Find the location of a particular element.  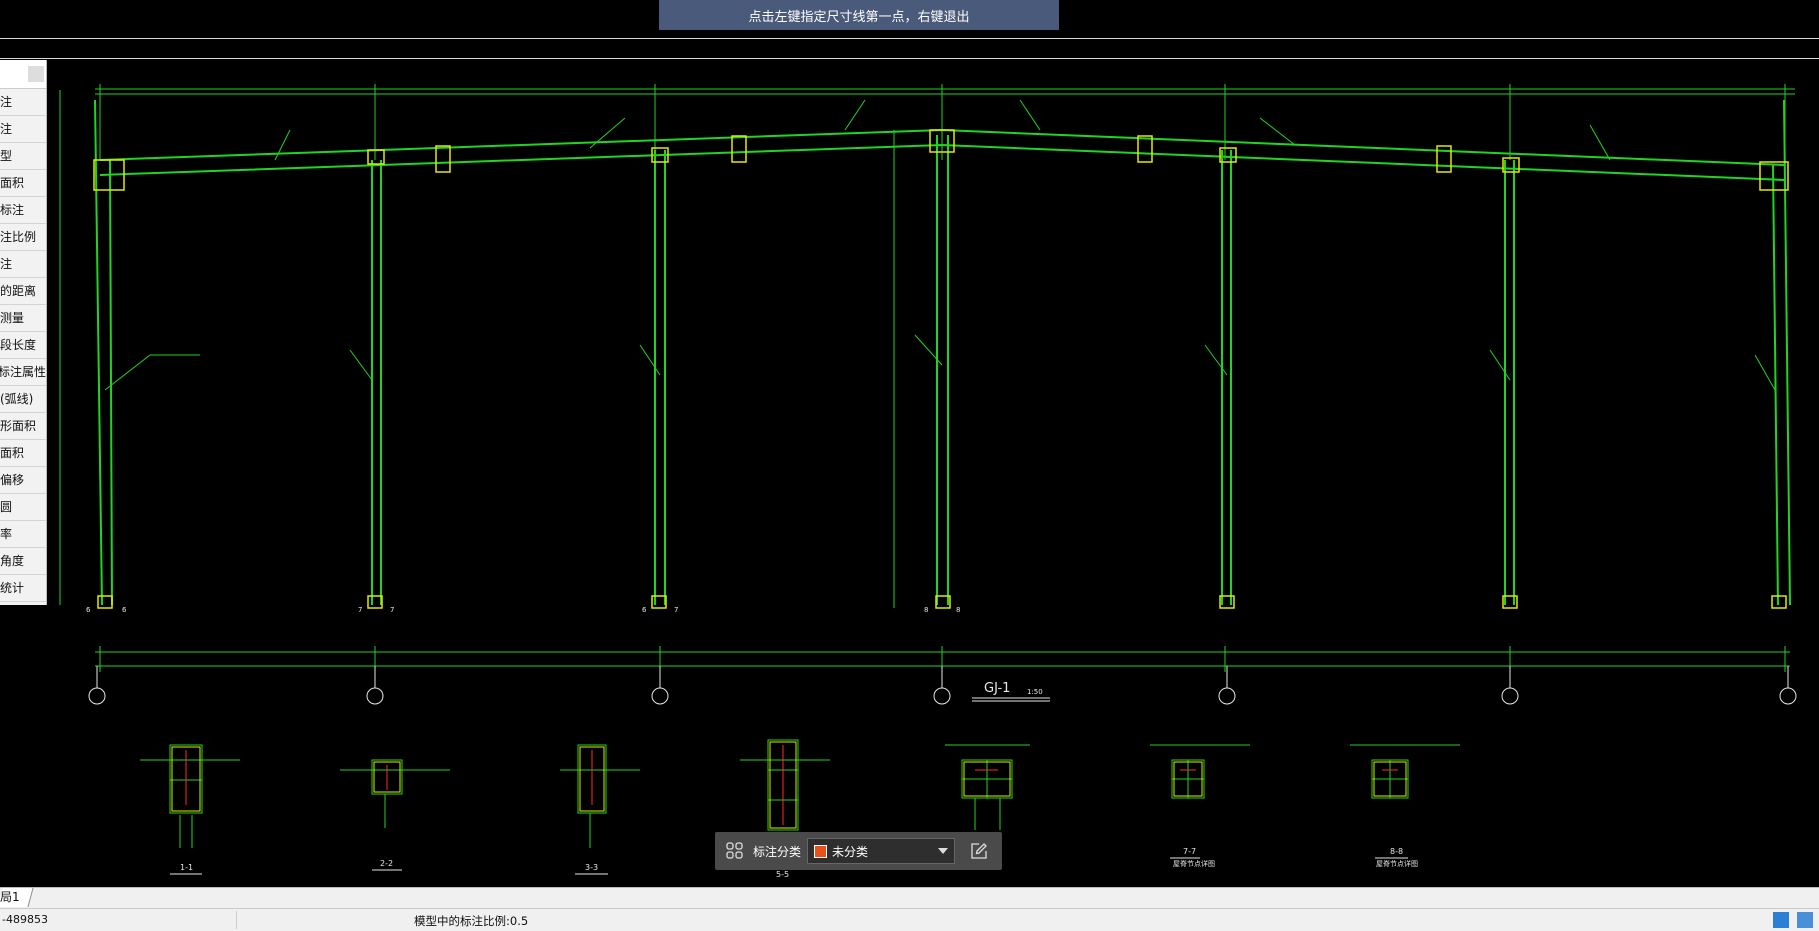

column-tag-7: 8 is located at coordinates (926, 610).